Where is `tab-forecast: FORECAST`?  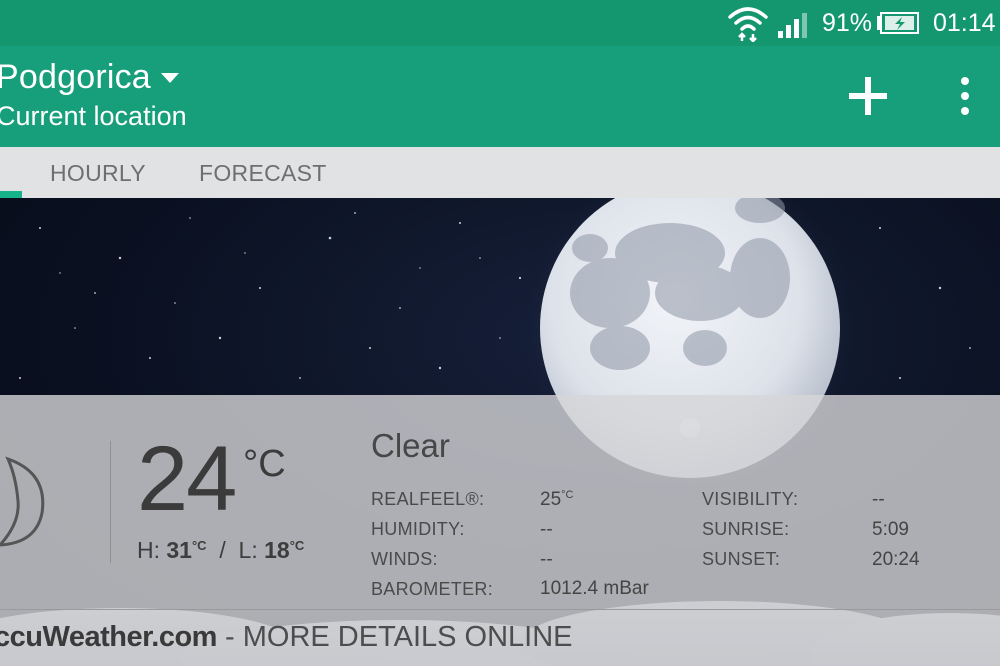
tab-forecast: FORECAST is located at coordinates (263, 173).